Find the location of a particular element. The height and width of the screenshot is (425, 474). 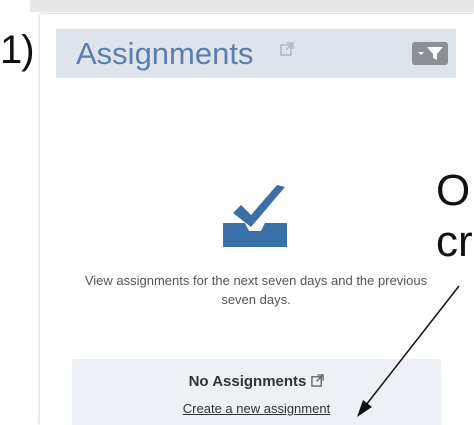

widget-footer: No Assignments Create a new assignment is located at coordinates (256, 392).